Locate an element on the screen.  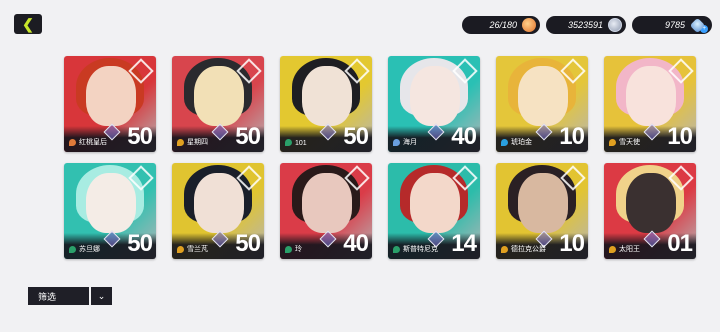
coin-icon is located at coordinates (615, 25).